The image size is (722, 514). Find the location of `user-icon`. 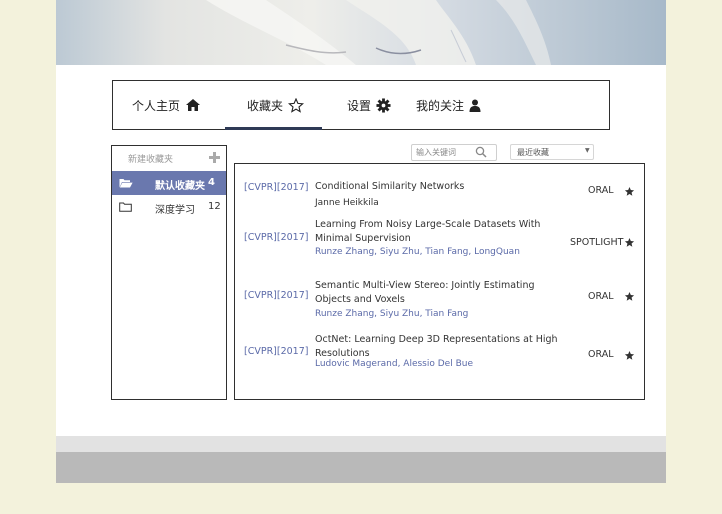

user-icon is located at coordinates (475, 105).